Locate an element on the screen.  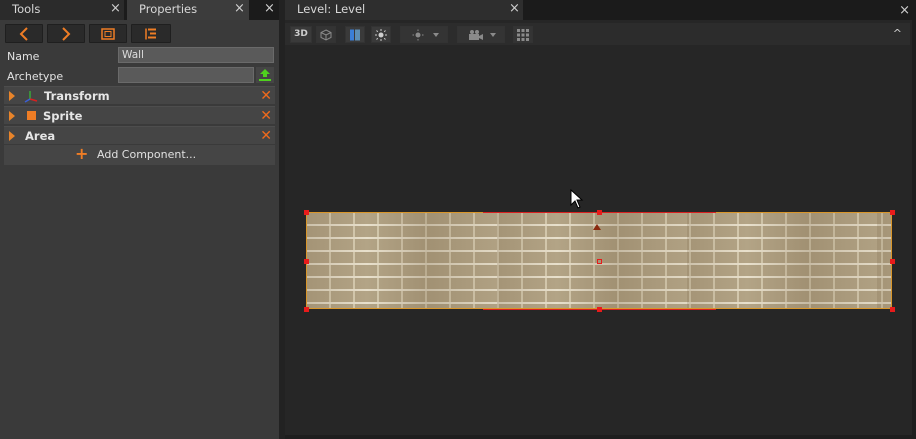
grid-button is located at coordinates (523, 34).